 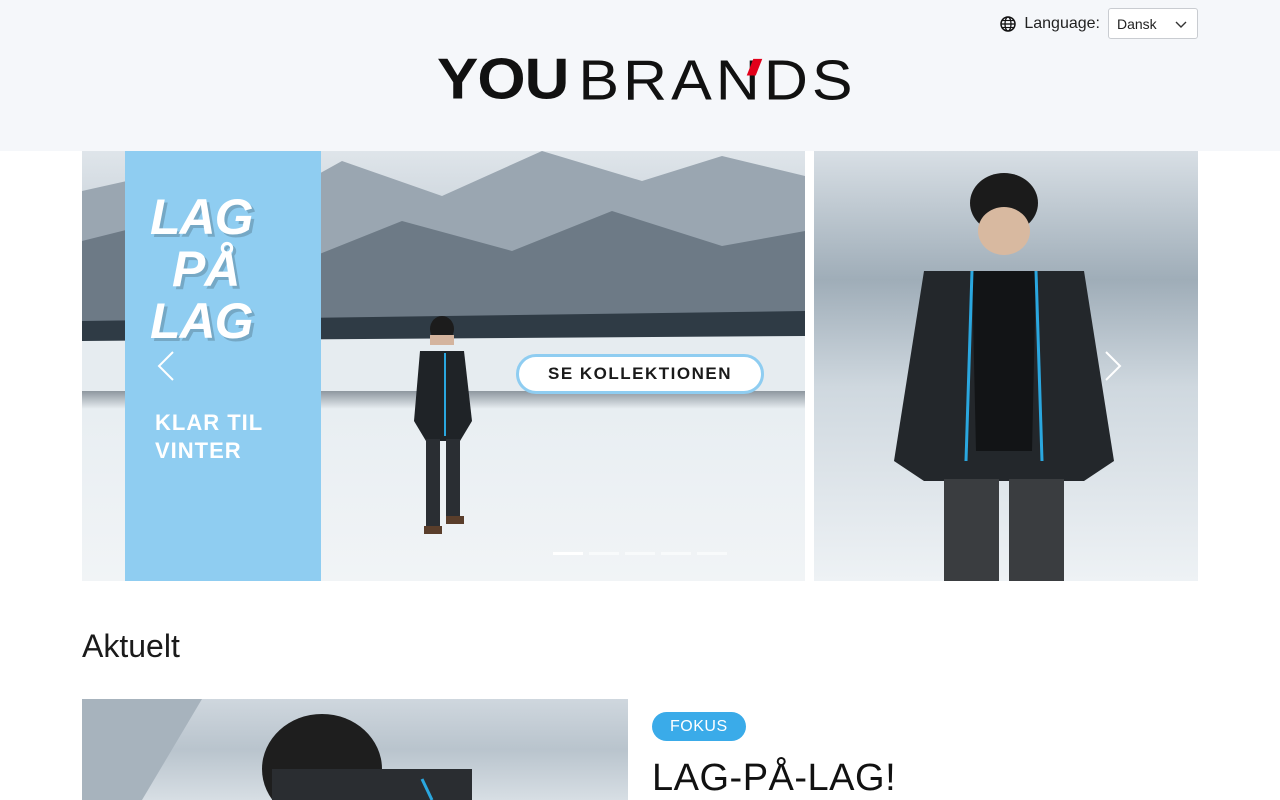 I want to click on hero-promo-title: LAG PÅ LAG, so click(x=202, y=269).